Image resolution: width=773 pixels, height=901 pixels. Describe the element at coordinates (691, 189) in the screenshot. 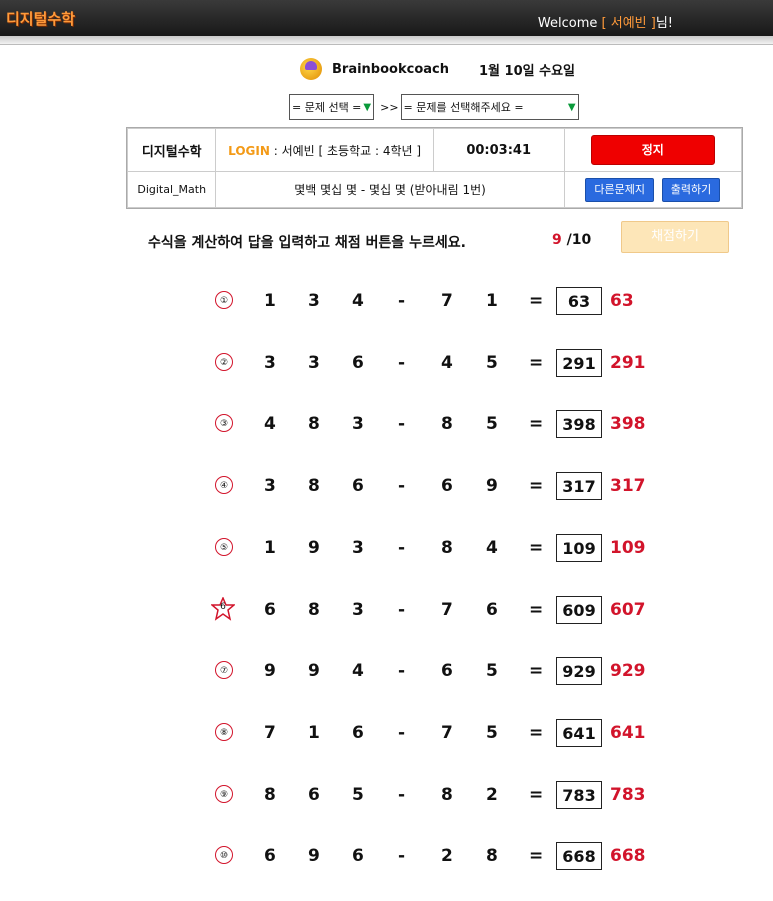

I see `print-button: 출력하기` at that location.